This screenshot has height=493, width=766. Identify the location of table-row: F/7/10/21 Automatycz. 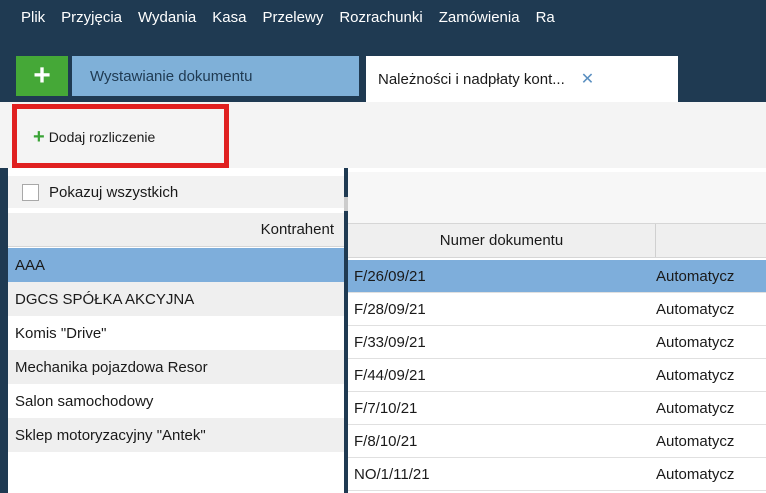
(557, 408).